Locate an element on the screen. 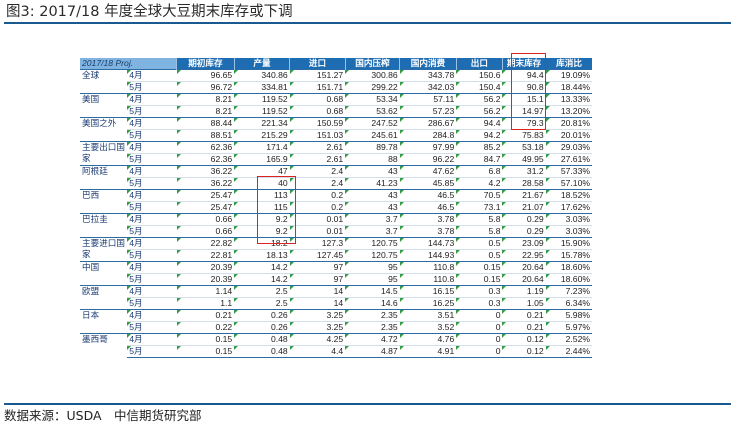  value-cell: 2.61 is located at coordinates (317, 159).